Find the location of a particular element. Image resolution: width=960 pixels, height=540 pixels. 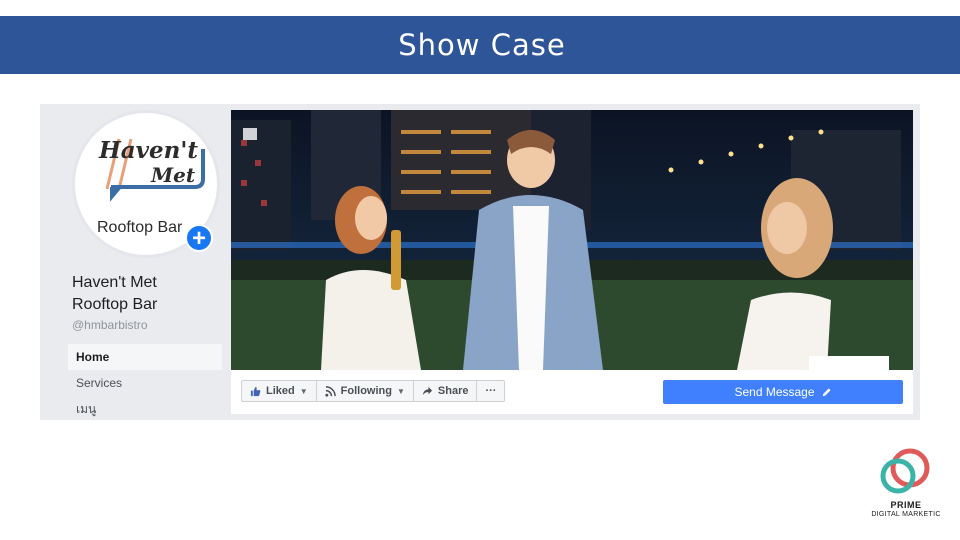

plus-icon: + is located at coordinates (199, 238).